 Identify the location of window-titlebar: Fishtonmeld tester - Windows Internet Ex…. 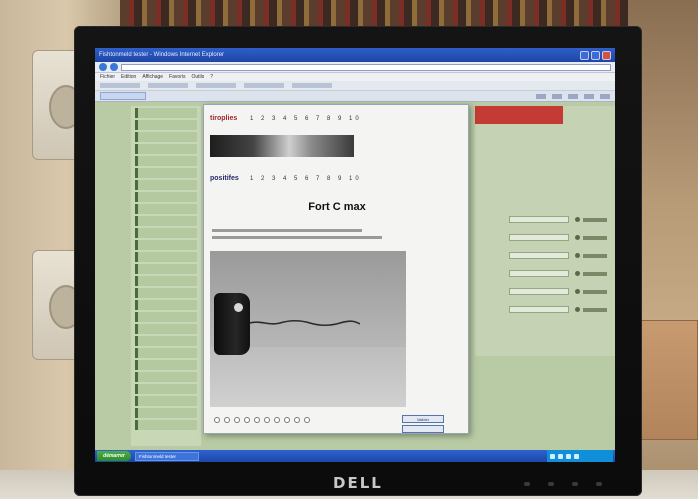
(355, 55).